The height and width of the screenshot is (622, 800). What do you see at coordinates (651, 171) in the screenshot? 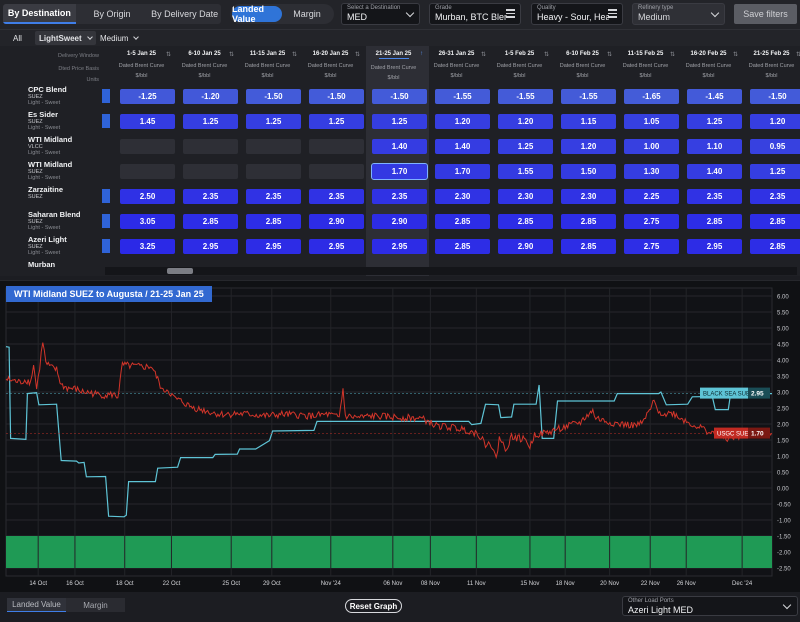
I see `value-cell: 1.30` at bounding box center [651, 171].